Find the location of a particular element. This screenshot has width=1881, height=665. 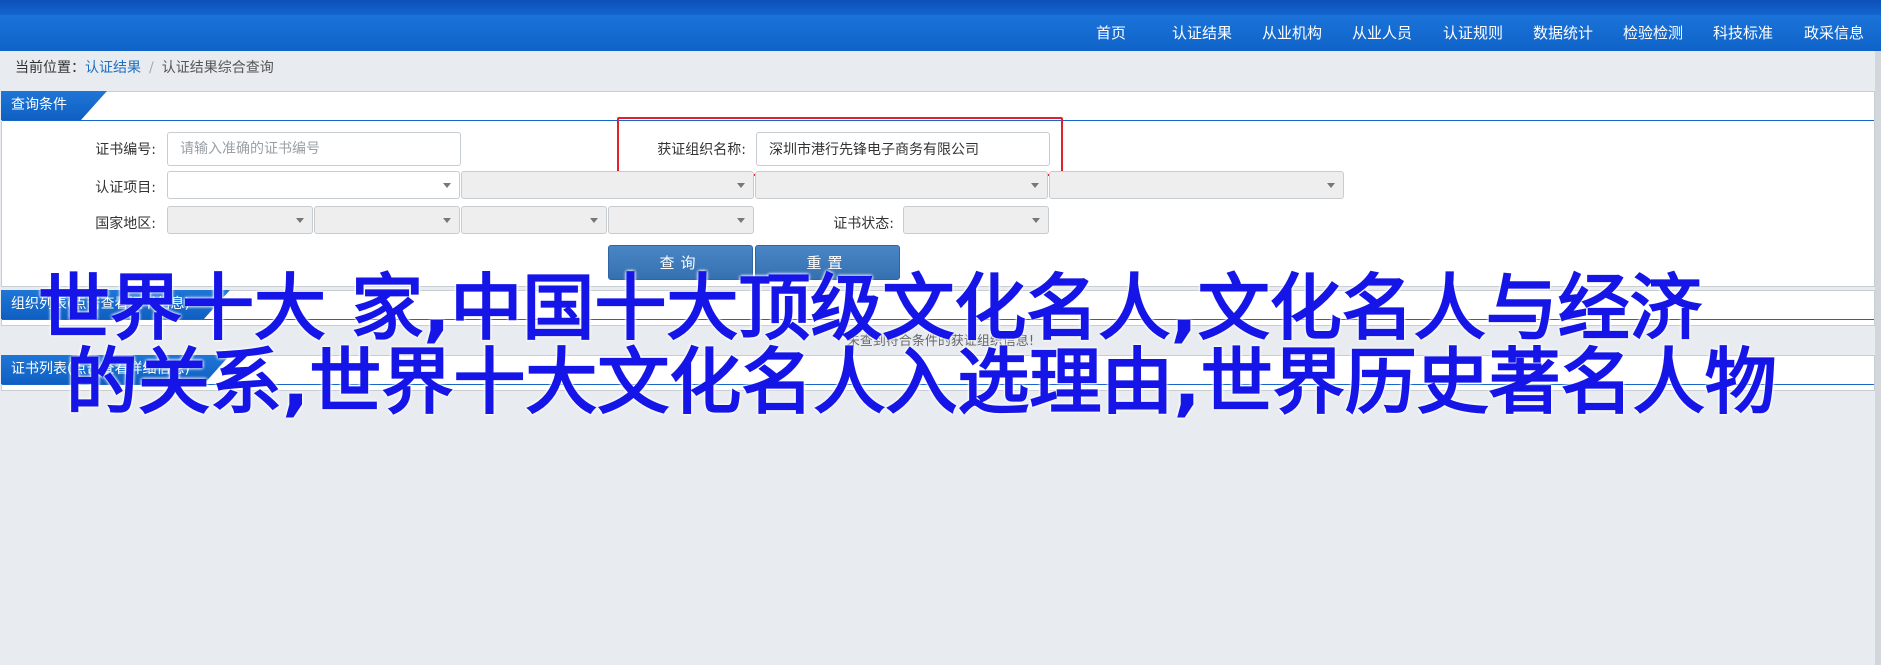

nav-item-testing: 检验检测 is located at coordinates (1653, 33).